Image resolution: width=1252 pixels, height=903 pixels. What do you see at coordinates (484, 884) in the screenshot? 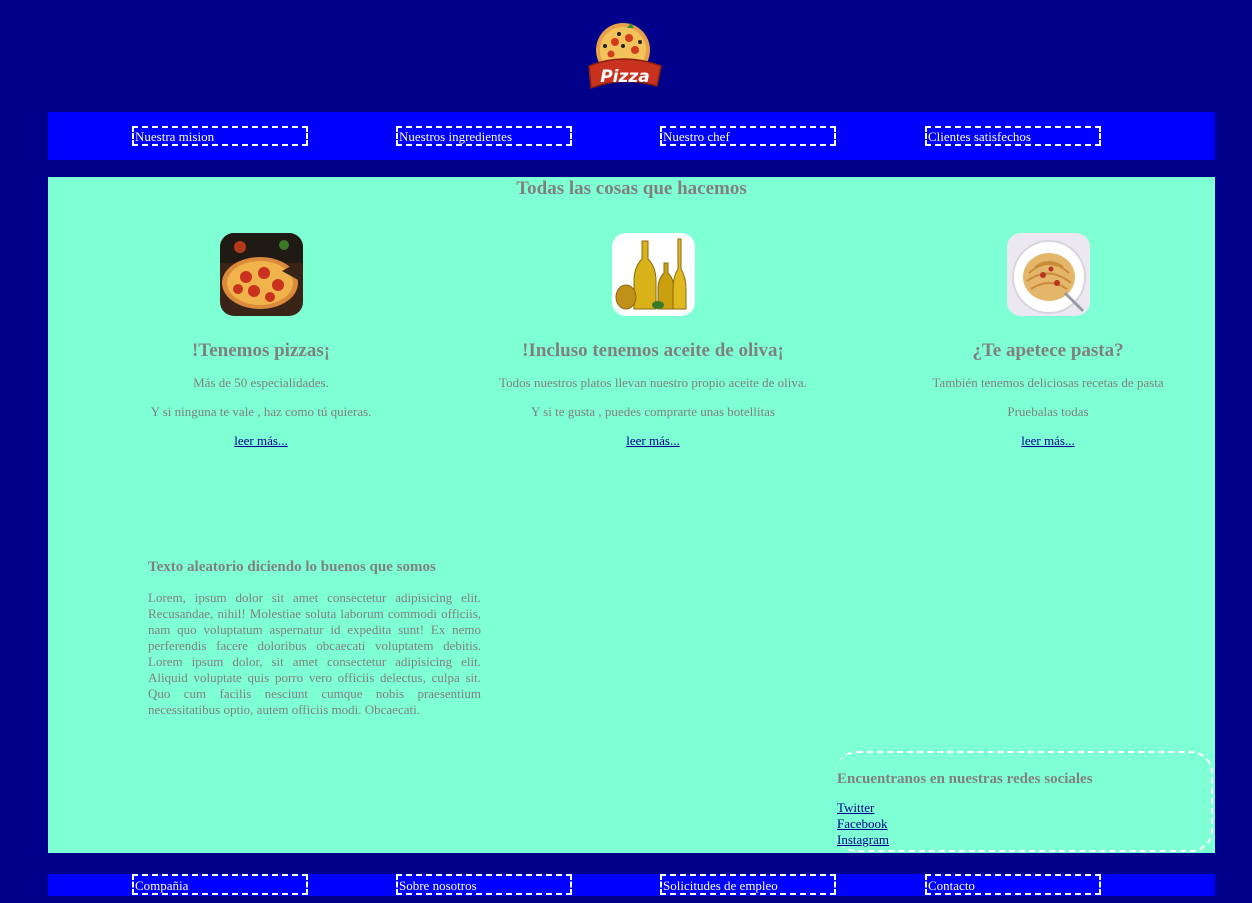
I see `footer-item-sobre-nosotros: Sobre nosotros` at bounding box center [484, 884].